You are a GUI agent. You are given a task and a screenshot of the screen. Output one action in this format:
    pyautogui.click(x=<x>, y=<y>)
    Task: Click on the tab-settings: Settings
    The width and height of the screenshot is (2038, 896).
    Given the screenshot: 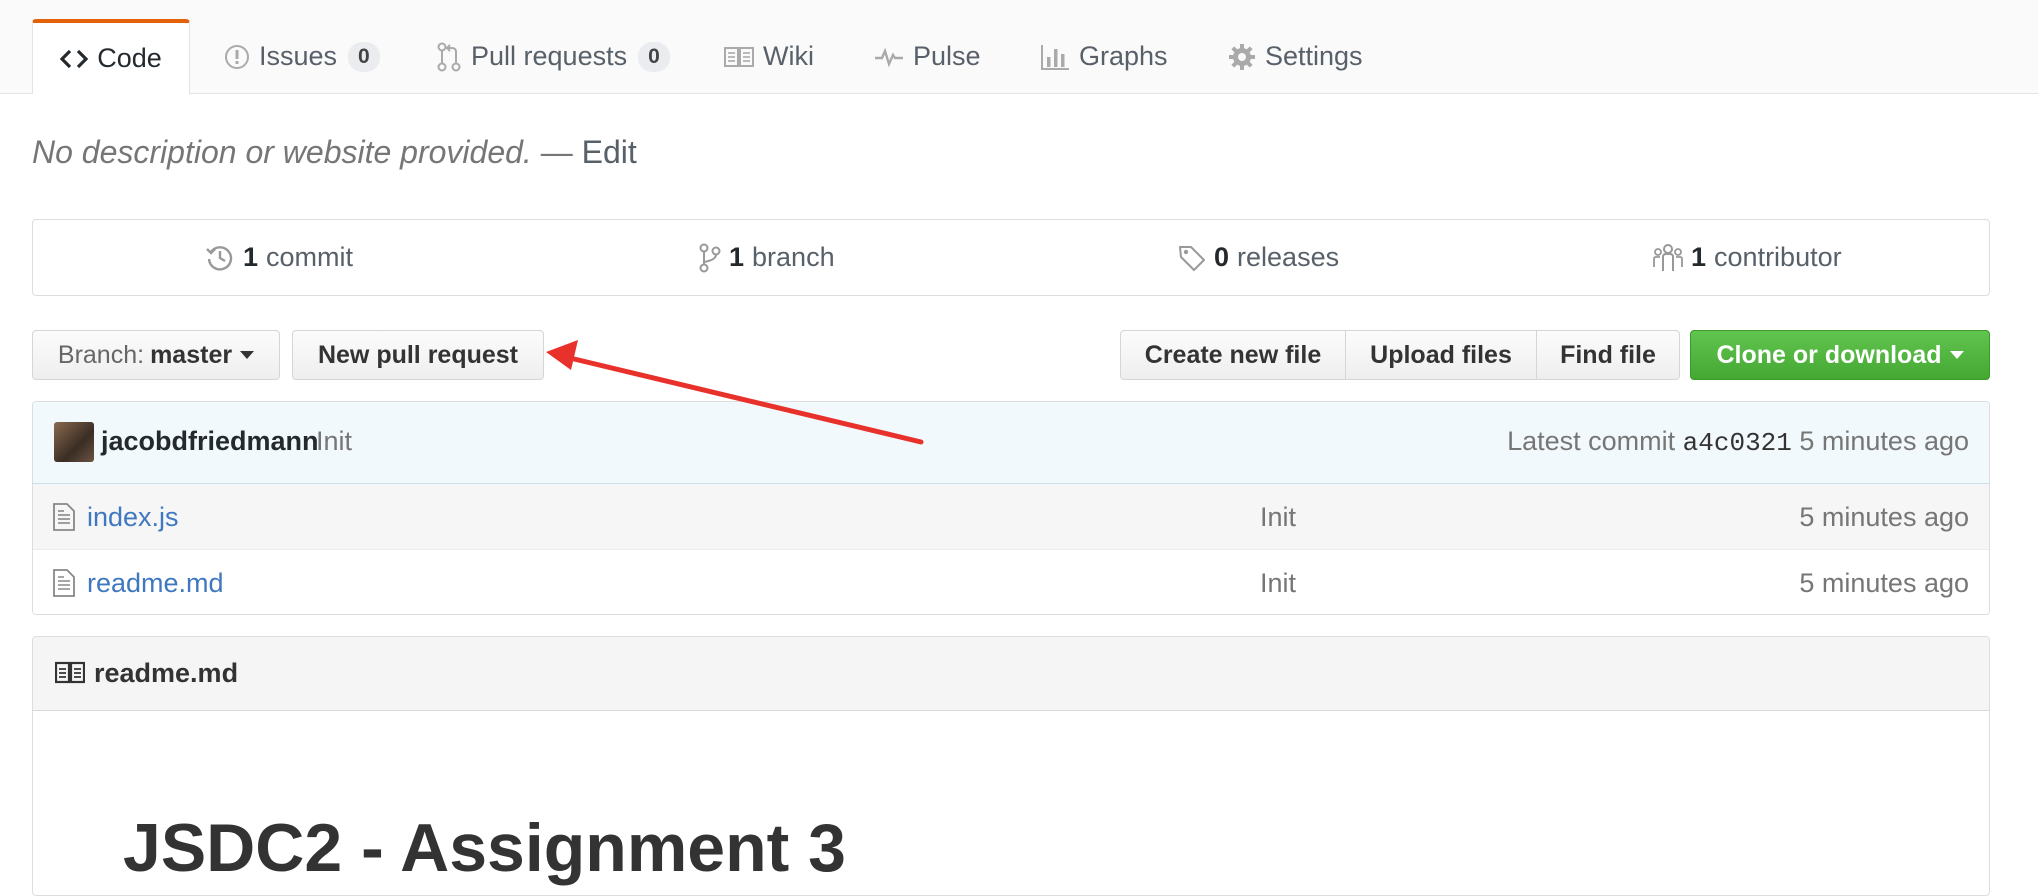 What is the action you would take?
    pyautogui.click(x=1295, y=56)
    